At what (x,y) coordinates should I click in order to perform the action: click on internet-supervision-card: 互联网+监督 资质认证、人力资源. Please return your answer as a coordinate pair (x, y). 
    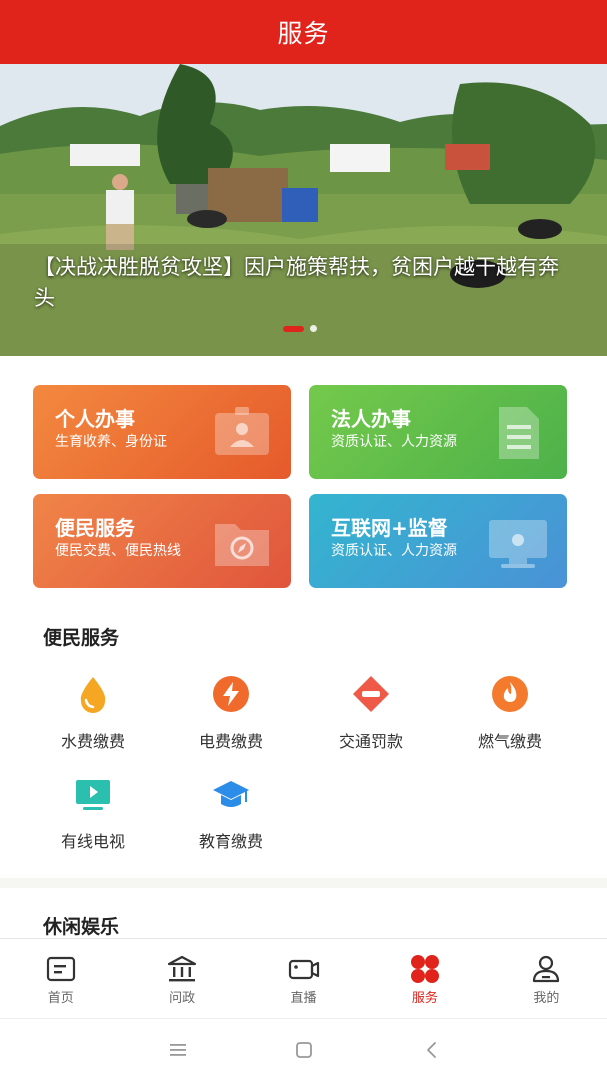
    Looking at the image, I should click on (438, 541).